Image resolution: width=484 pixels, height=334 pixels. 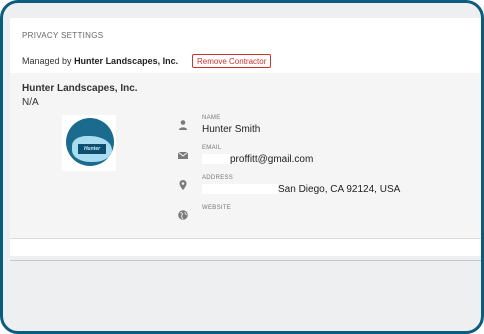 I want to click on globe-icon, so click(x=183, y=215).